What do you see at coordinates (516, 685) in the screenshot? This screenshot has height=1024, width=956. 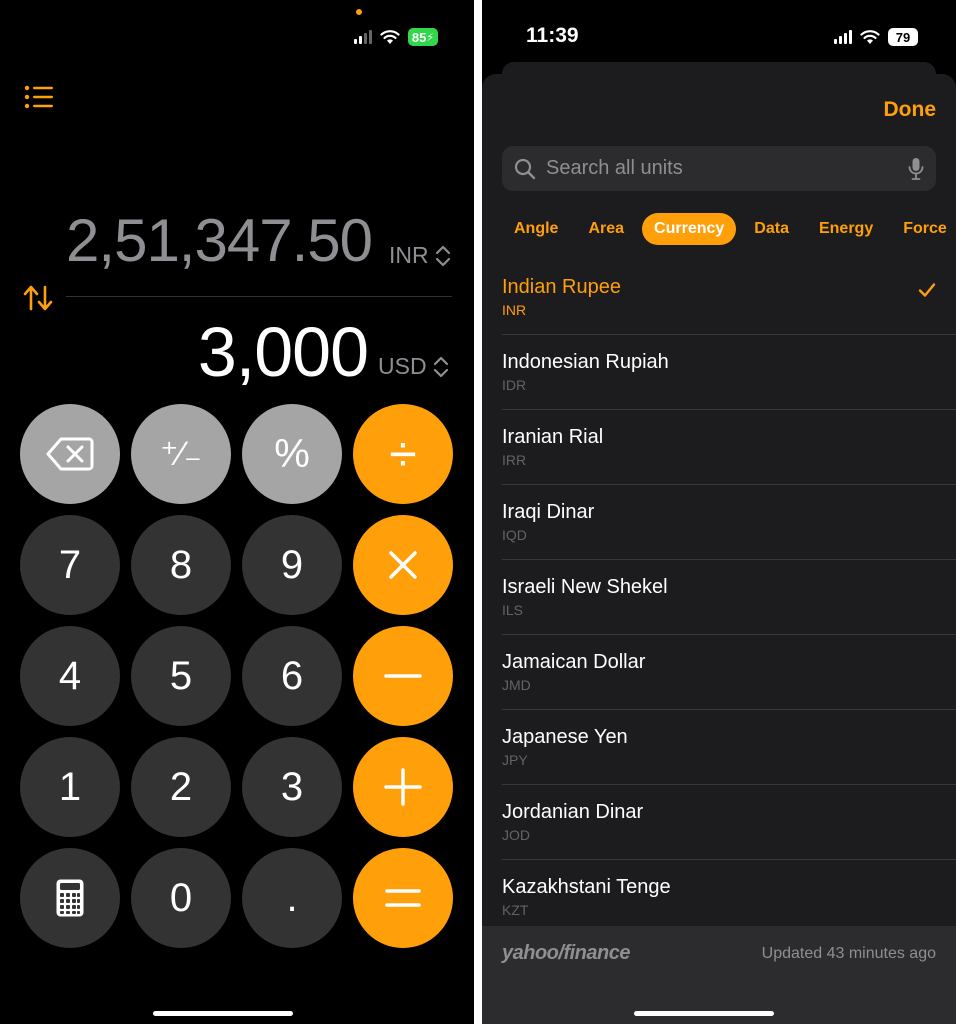 I see `currency-code: JMD` at bounding box center [516, 685].